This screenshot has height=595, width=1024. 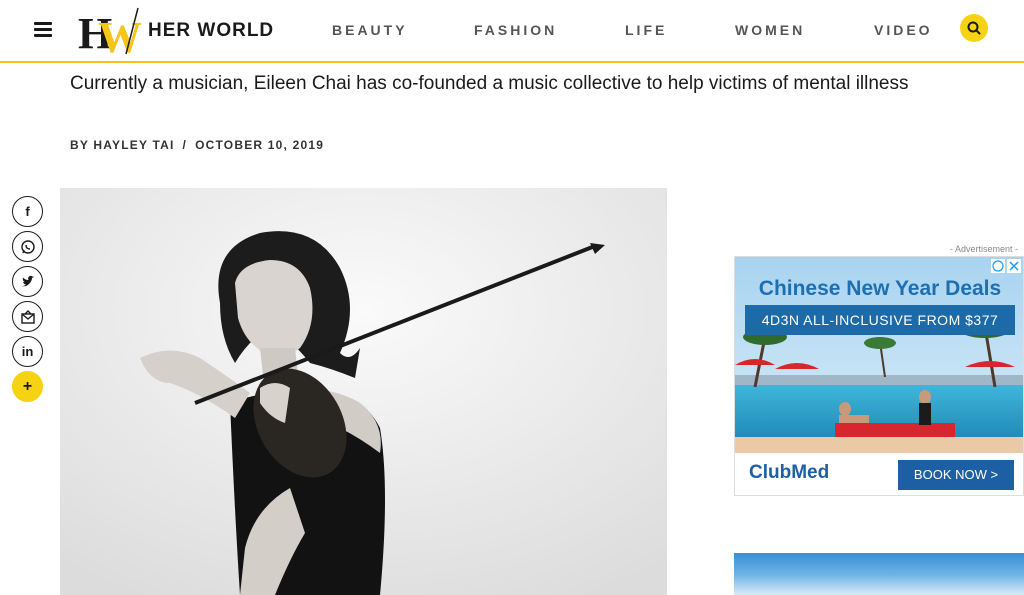 What do you see at coordinates (880, 288) in the screenshot?
I see `ad-headline: Chinese New Year Deals` at bounding box center [880, 288].